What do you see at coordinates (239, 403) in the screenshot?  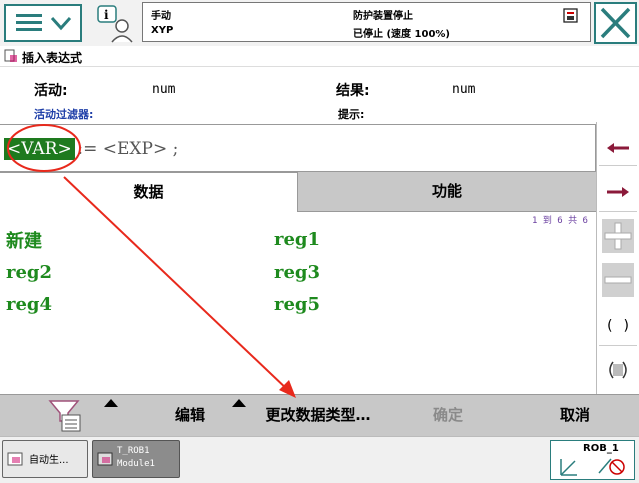 I see `change-type-arrow-icon` at bounding box center [239, 403].